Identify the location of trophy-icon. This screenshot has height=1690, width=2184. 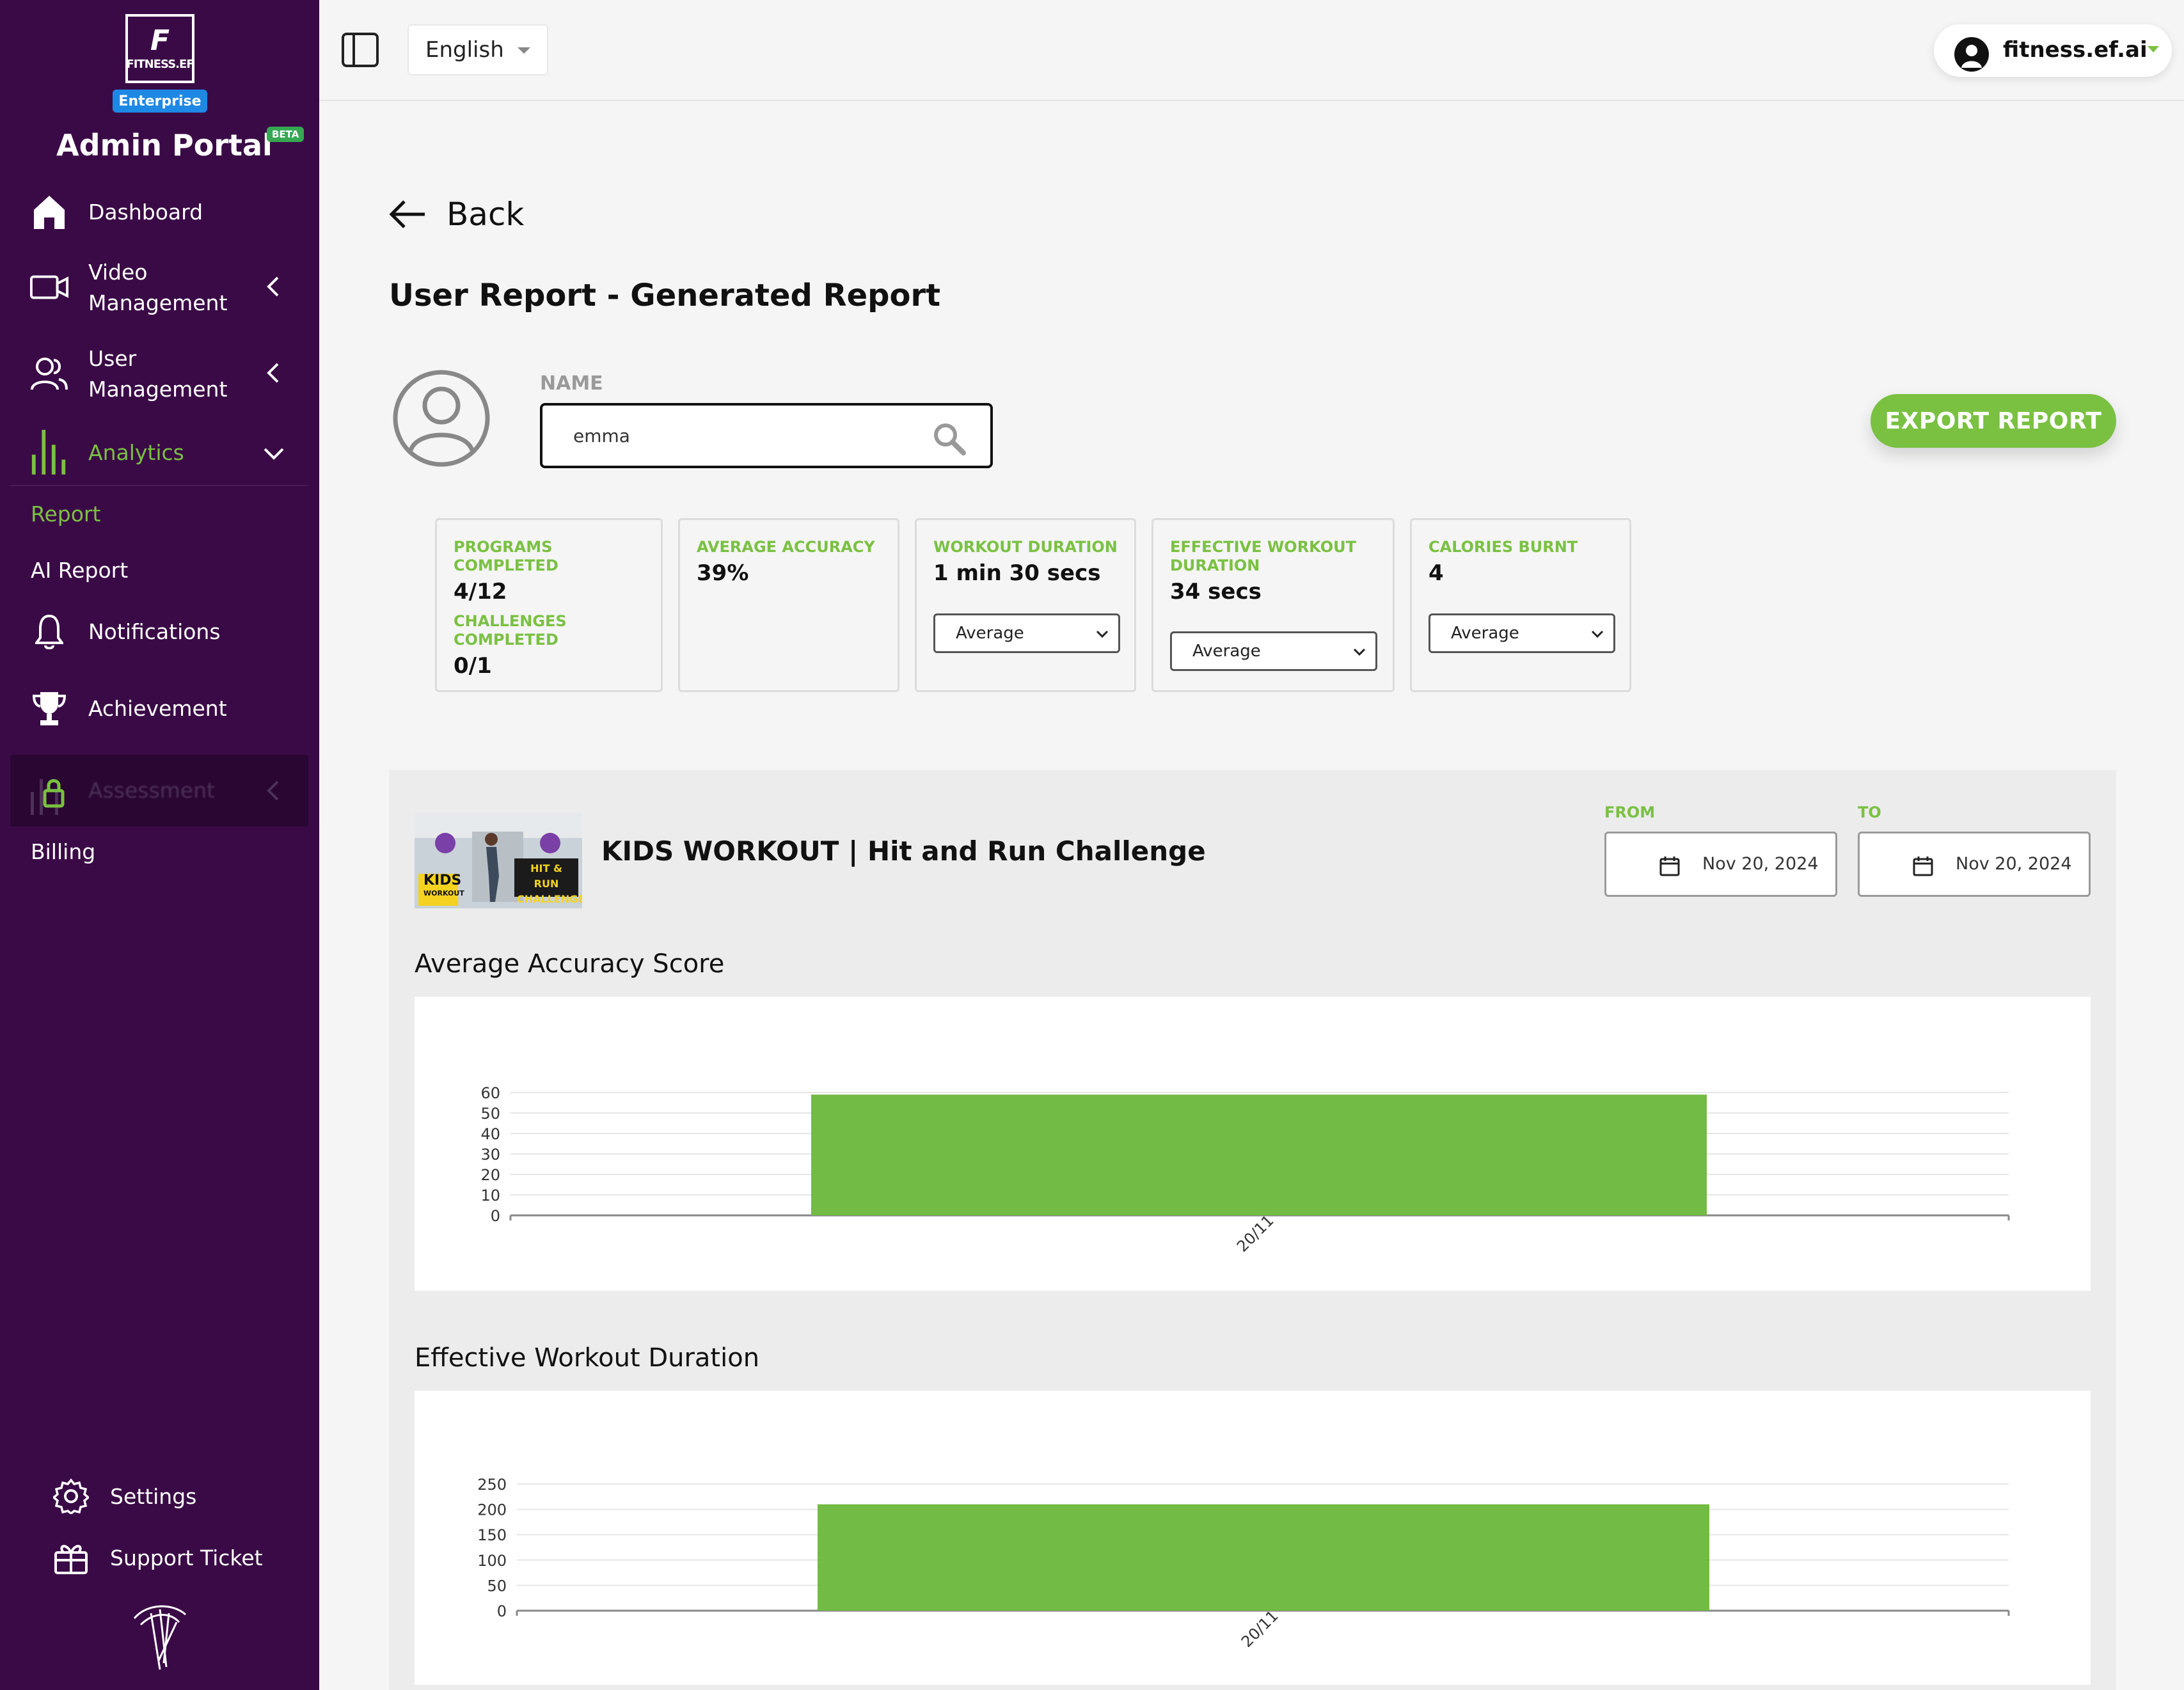
(49, 708).